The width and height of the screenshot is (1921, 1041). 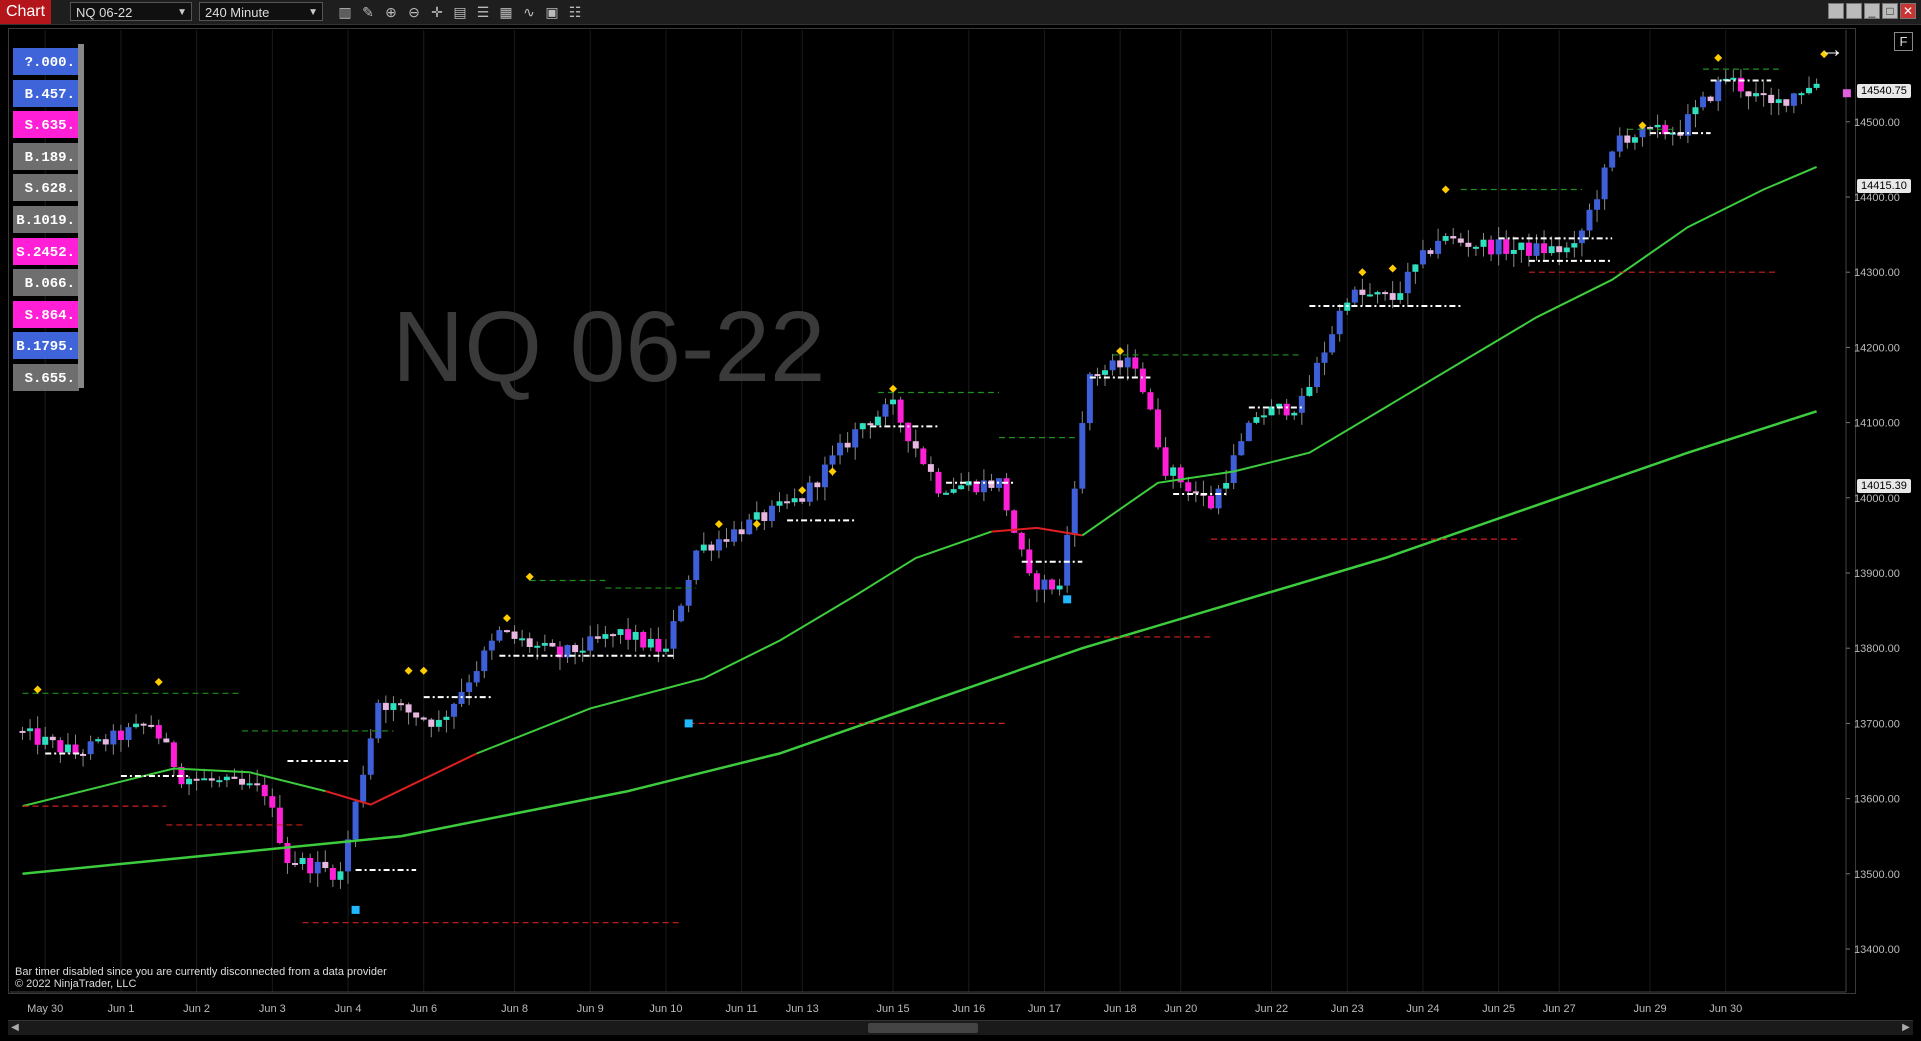 What do you see at coordinates (46, 251) in the screenshot?
I see `position-label: S.2452.` at bounding box center [46, 251].